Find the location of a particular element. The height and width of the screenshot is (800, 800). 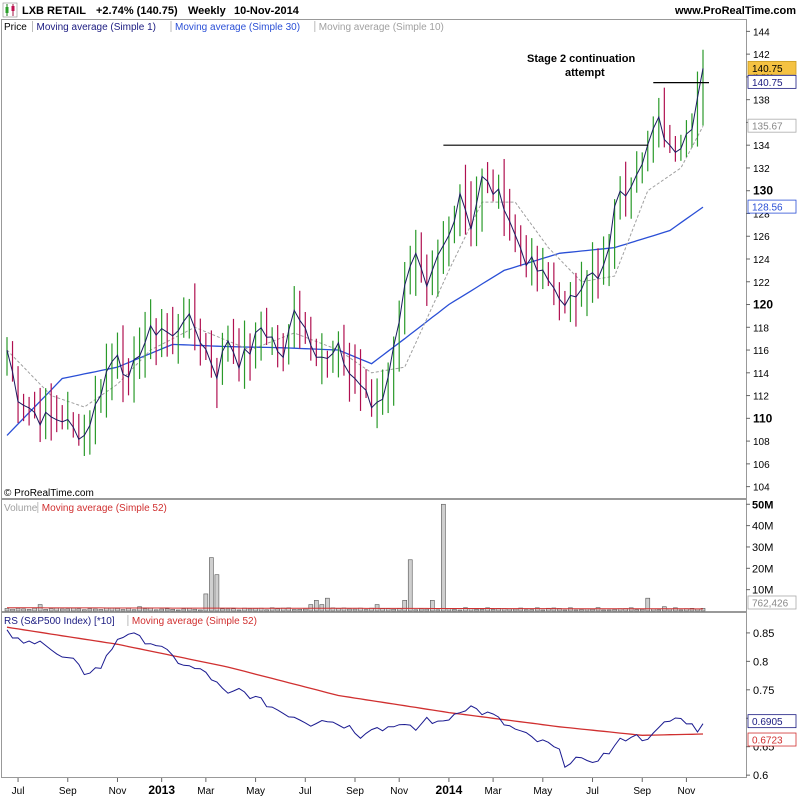

breakout-lines is located at coordinates (576, 113).